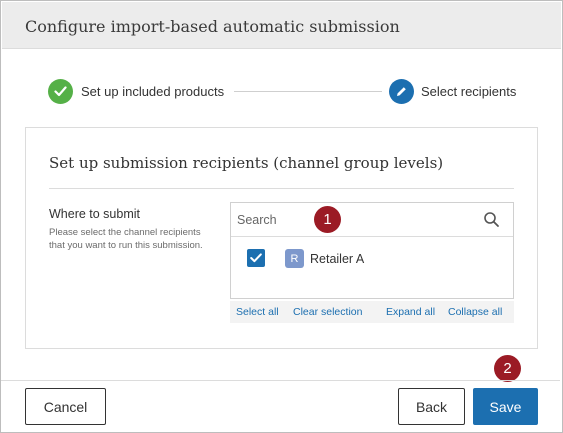 Image resolution: width=563 pixels, height=433 pixels. I want to click on collapse-all-link: Collapse all, so click(475, 312).